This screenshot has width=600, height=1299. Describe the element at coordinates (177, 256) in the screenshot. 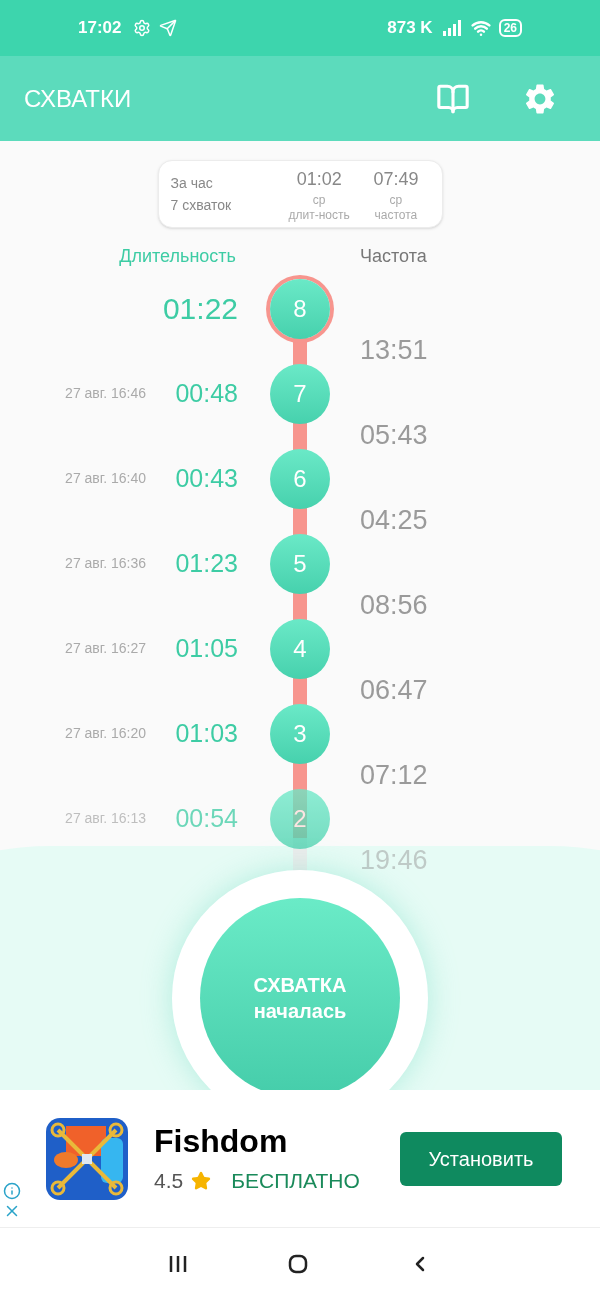

I see `column-header: Длительность` at that location.